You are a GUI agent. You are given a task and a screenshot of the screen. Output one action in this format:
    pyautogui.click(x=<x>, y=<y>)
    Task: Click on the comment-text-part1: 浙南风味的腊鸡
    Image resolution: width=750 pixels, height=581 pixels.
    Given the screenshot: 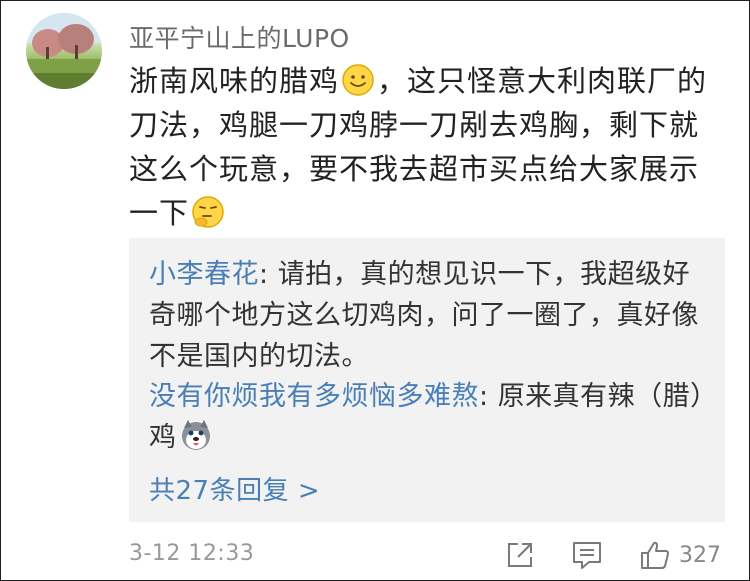 What is the action you would take?
    pyautogui.click(x=234, y=81)
    